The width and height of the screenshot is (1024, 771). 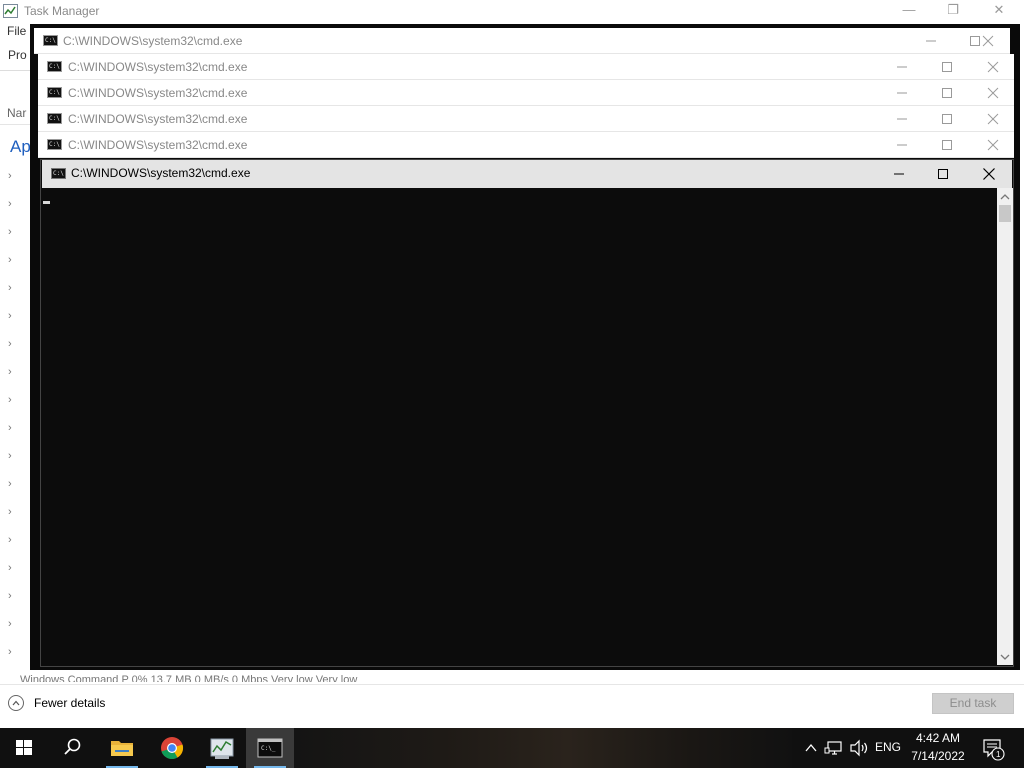 I want to click on clock-time: 4:42 AM, so click(x=938, y=738).